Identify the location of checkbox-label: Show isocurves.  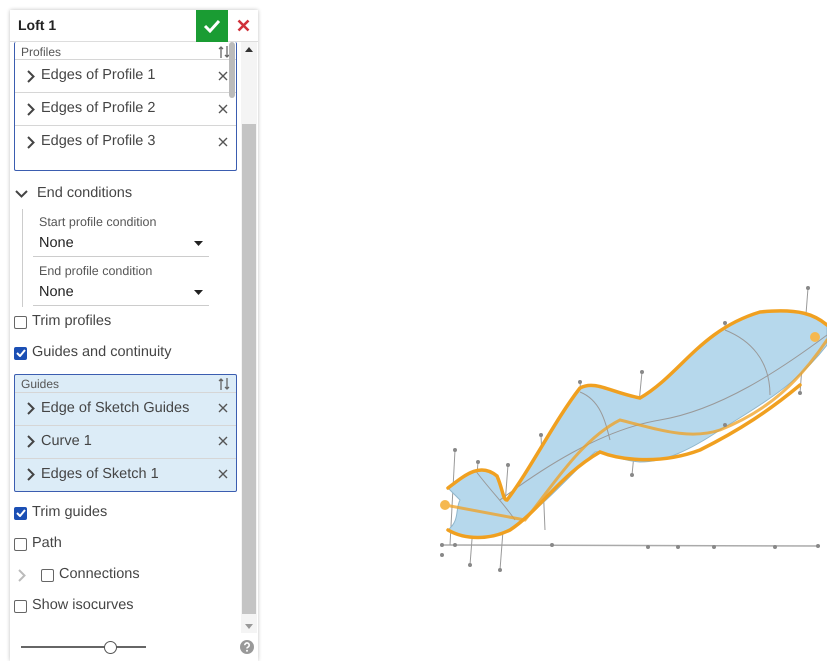
(83, 606).